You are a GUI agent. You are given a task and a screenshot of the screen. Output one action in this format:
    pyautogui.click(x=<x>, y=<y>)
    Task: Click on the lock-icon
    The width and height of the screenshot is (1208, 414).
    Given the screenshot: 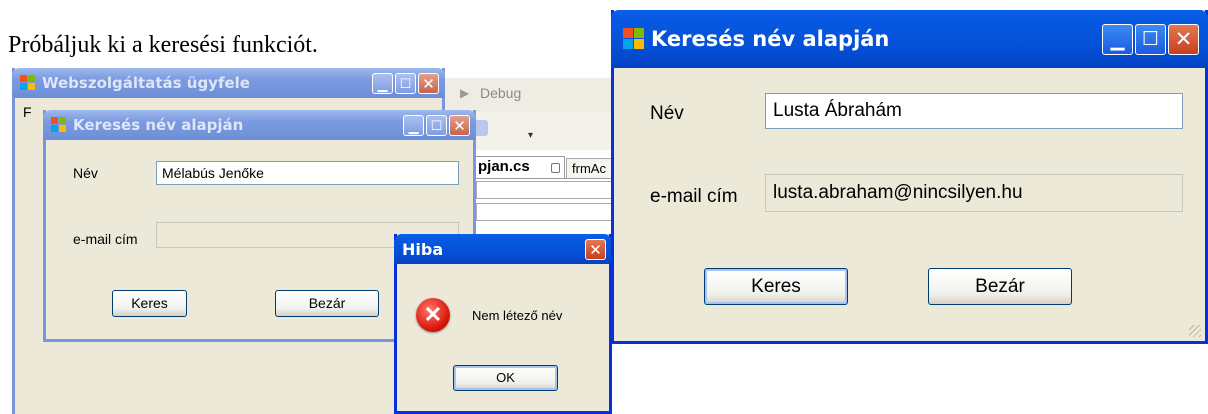 What is the action you would take?
    pyautogui.click(x=555, y=168)
    